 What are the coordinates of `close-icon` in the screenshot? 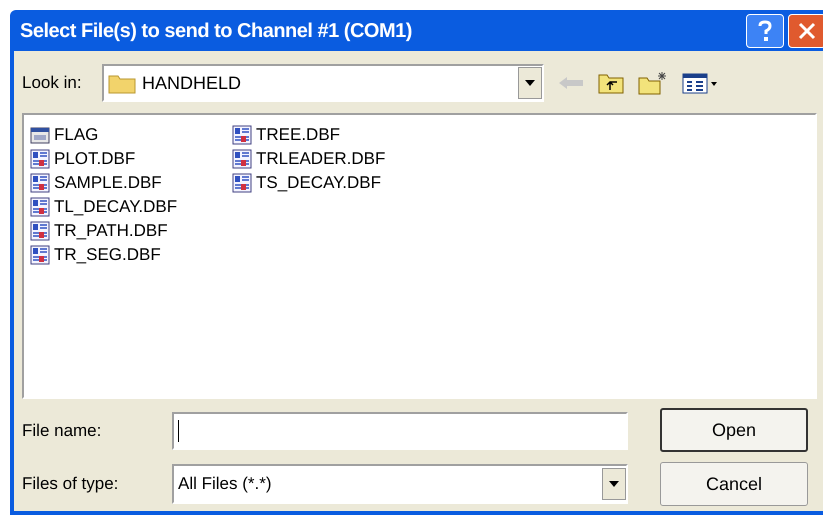 It's located at (807, 31).